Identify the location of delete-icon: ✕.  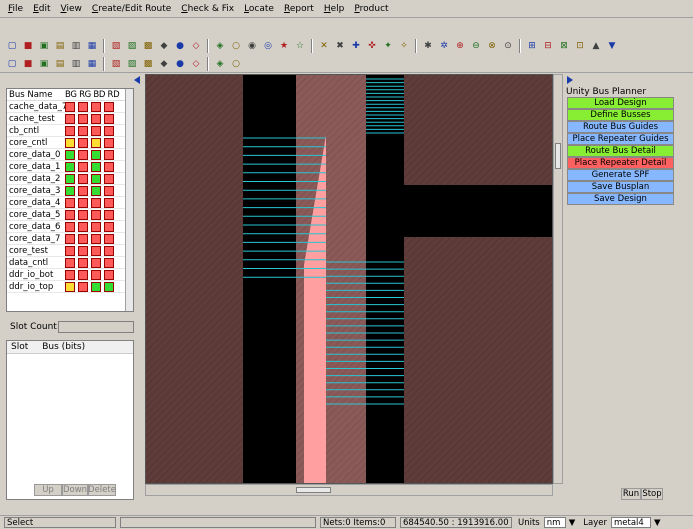
(324, 46).